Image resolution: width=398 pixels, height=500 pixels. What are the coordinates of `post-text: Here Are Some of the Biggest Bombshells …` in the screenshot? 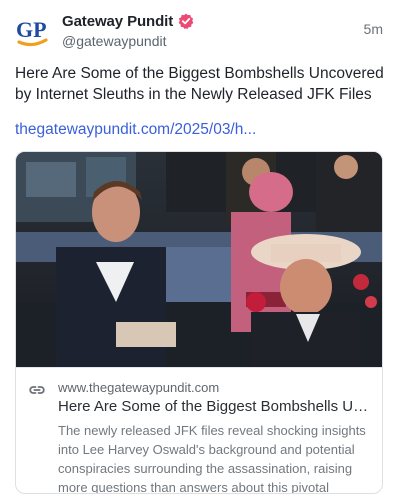 It's located at (199, 84).